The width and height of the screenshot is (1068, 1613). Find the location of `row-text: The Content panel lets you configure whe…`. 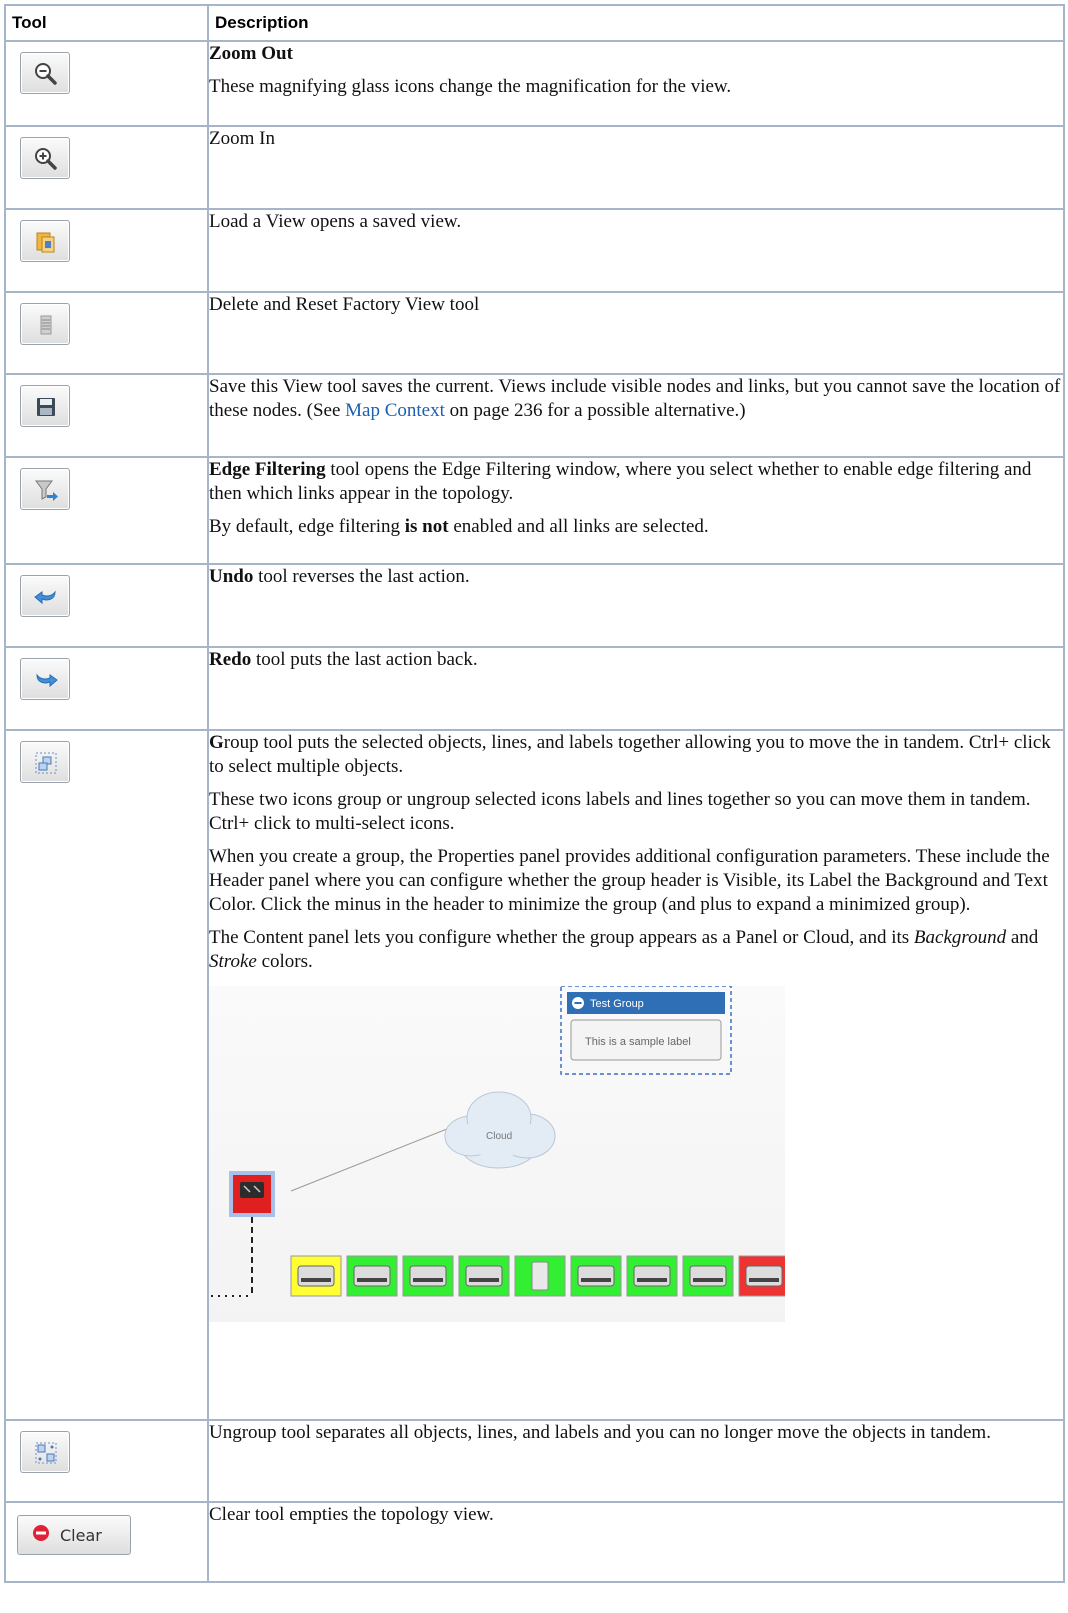

row-text: The Content panel lets you configure whe… is located at coordinates (624, 949).